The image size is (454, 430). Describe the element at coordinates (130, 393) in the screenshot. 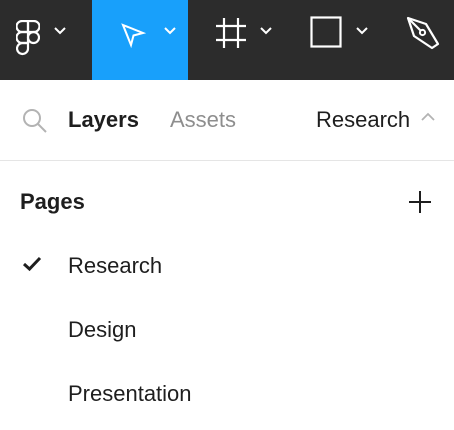

I see `page-item-label: Presentation` at that location.